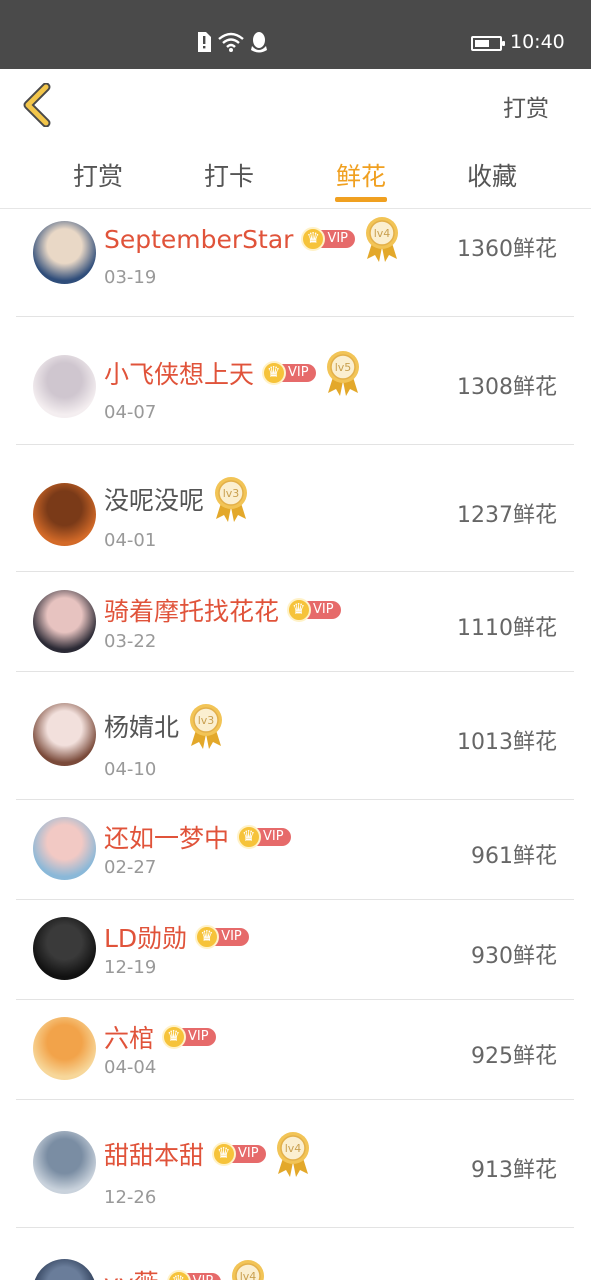  What do you see at coordinates (295, 1050) in the screenshot?
I see `list-item: 六棺 VIP04-04 925鲜花` at bounding box center [295, 1050].